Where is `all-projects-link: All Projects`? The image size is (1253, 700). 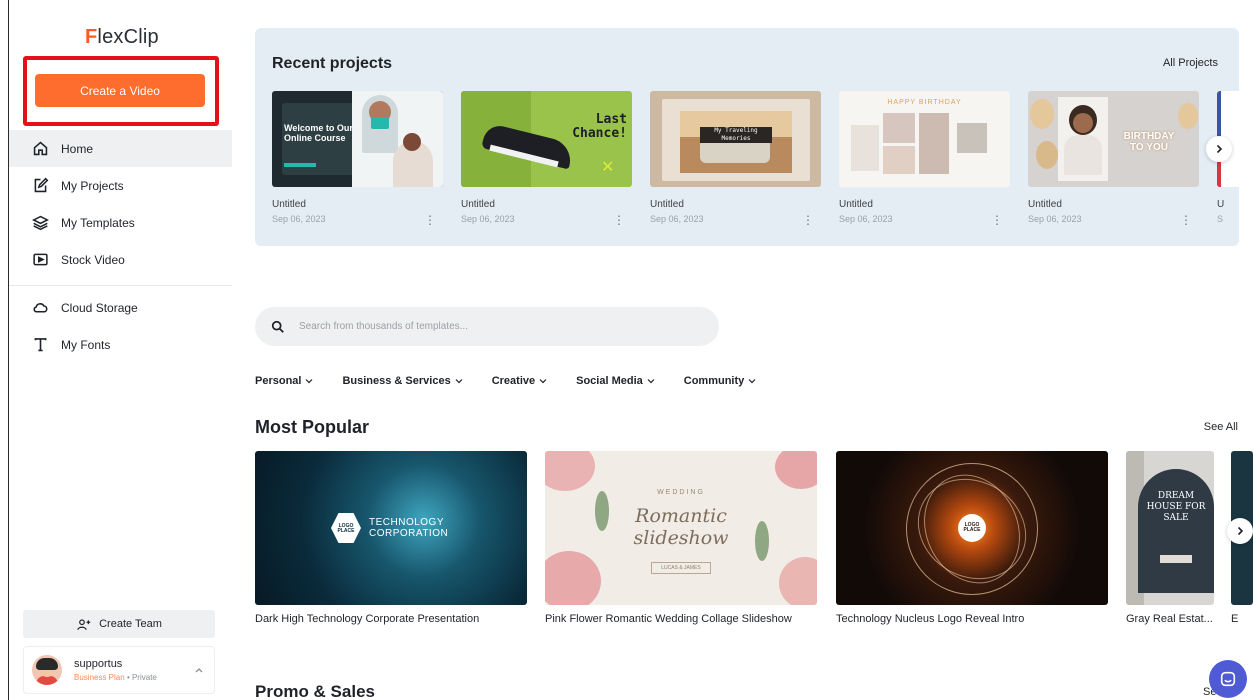
all-projects-link: All Projects is located at coordinates (1190, 63).